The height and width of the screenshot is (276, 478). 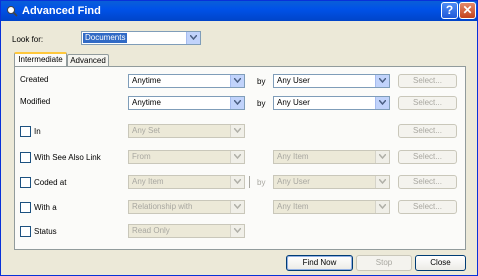 I want to click on created-by-select: Any User, so click(x=331, y=81).